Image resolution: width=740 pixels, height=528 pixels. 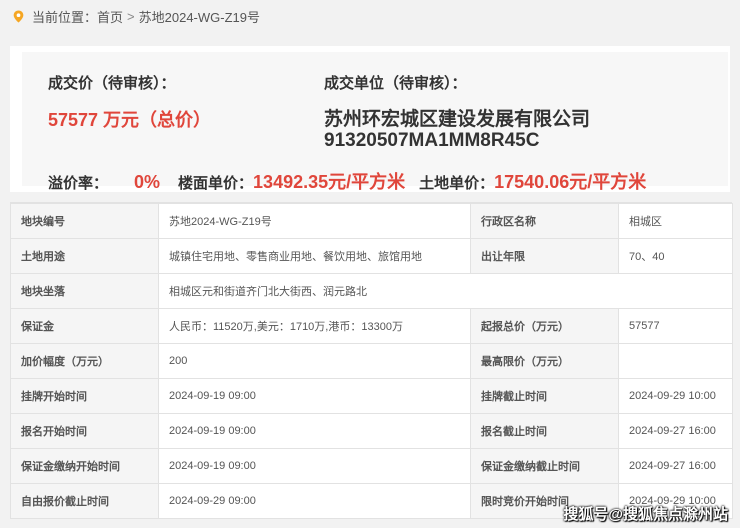 I want to click on row-value: 相城区元和街道齐门北大街西、润元路北, so click(x=445, y=291).